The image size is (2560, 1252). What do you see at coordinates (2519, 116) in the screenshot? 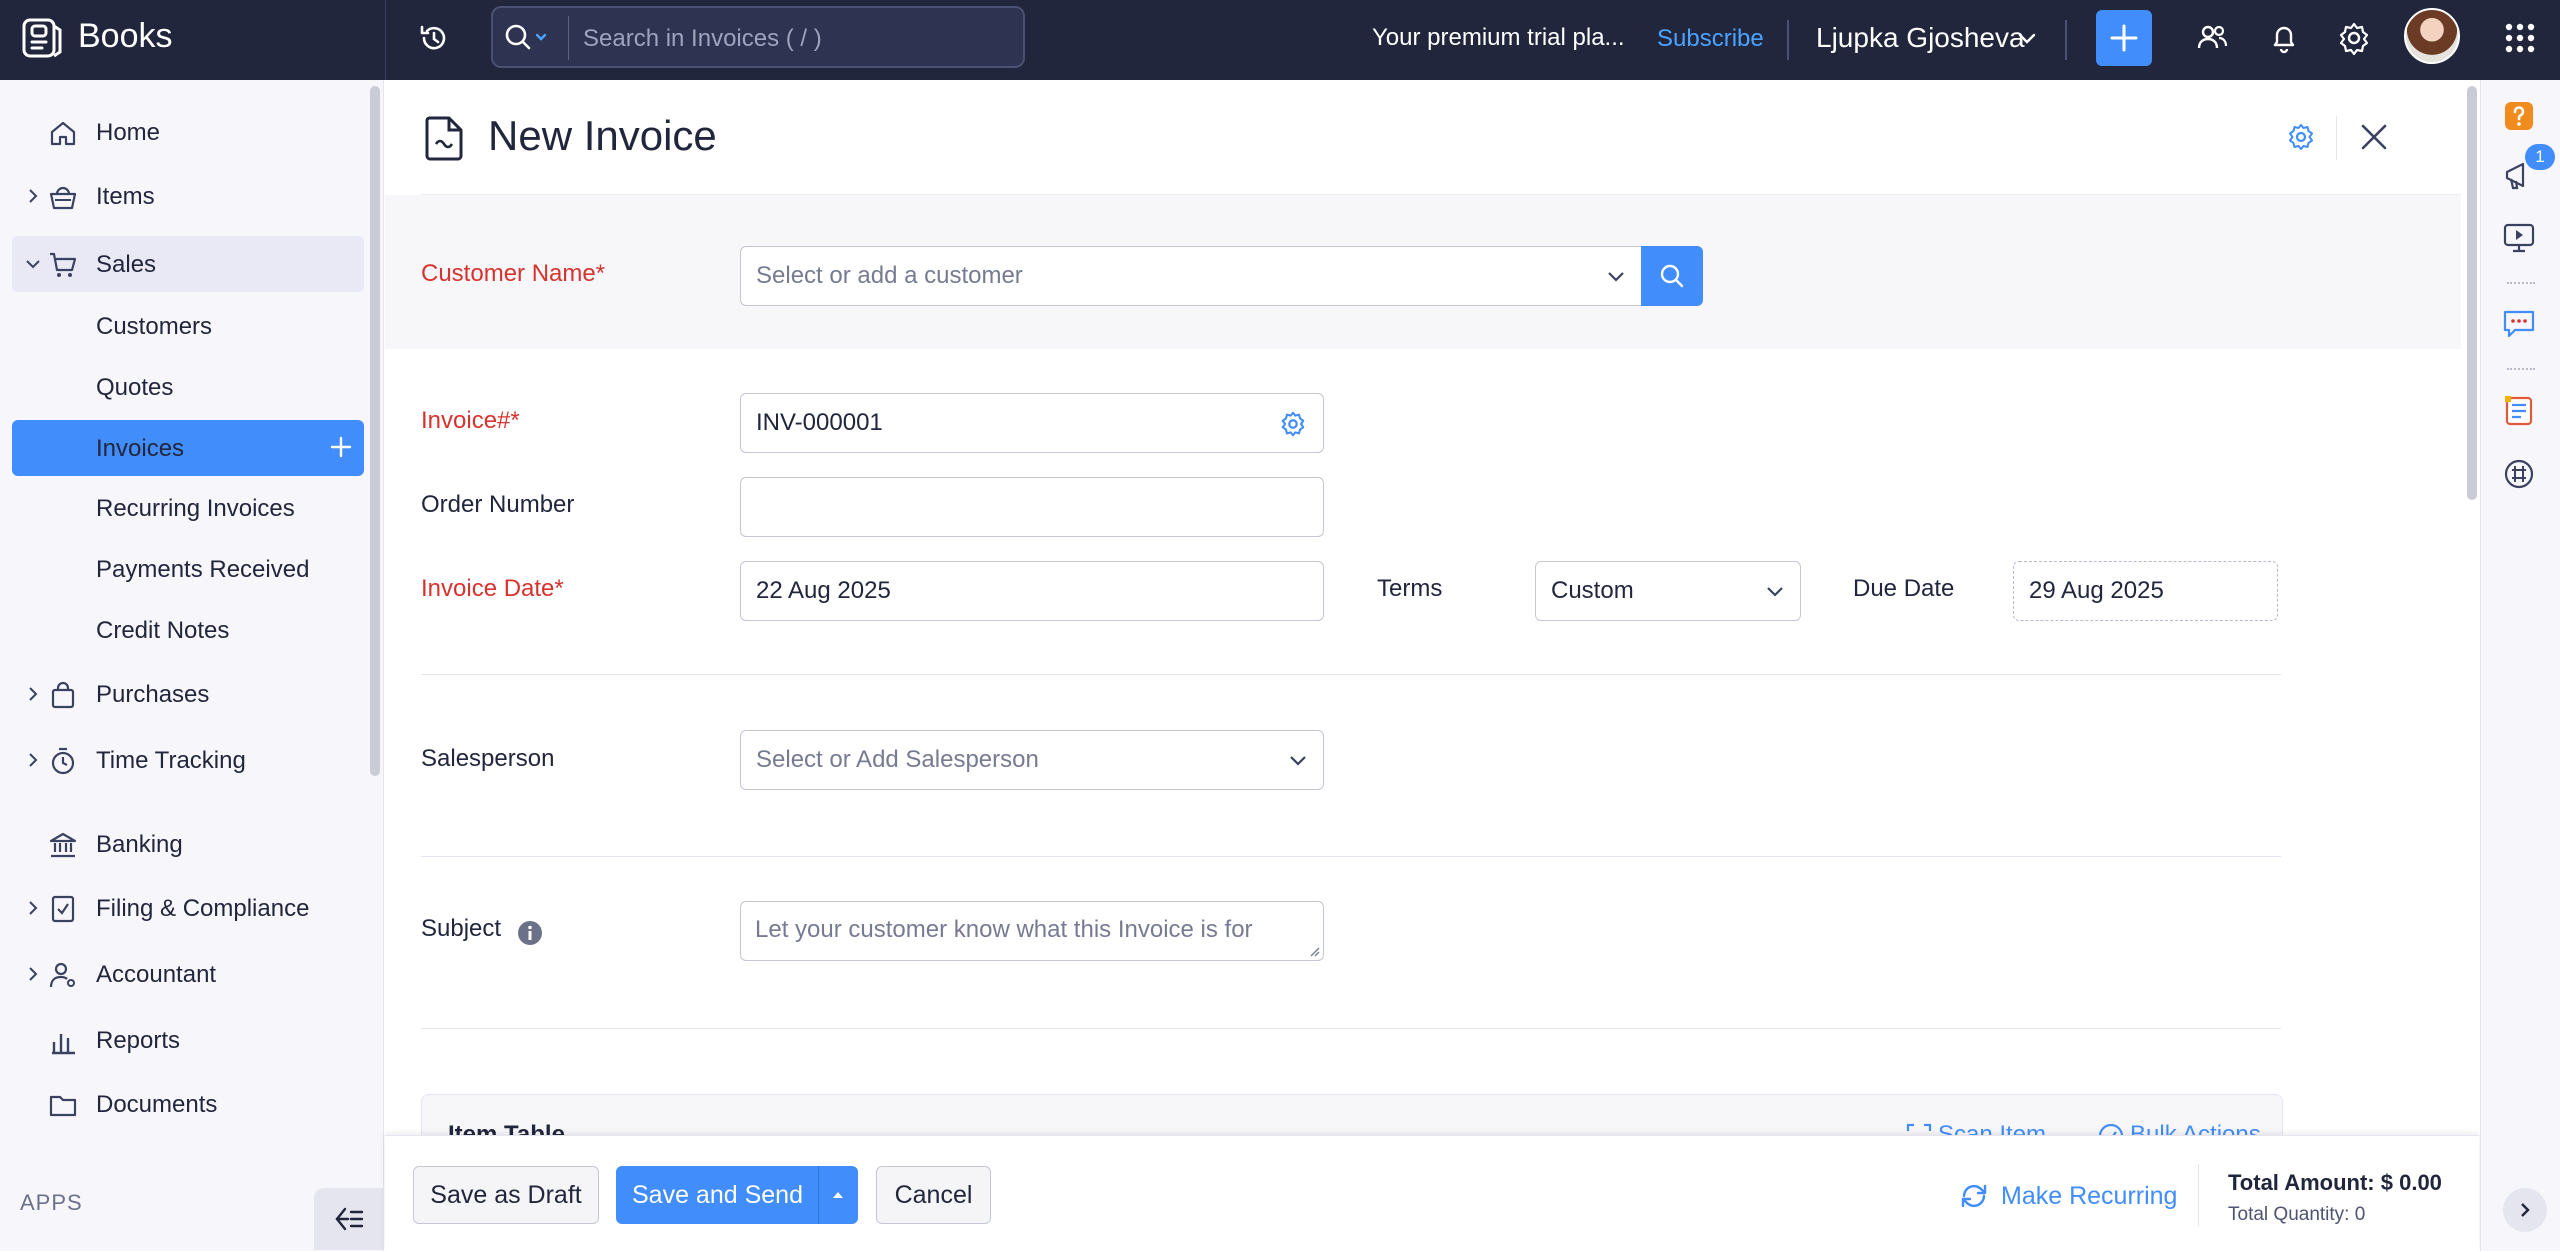
I see `help-icon` at bounding box center [2519, 116].